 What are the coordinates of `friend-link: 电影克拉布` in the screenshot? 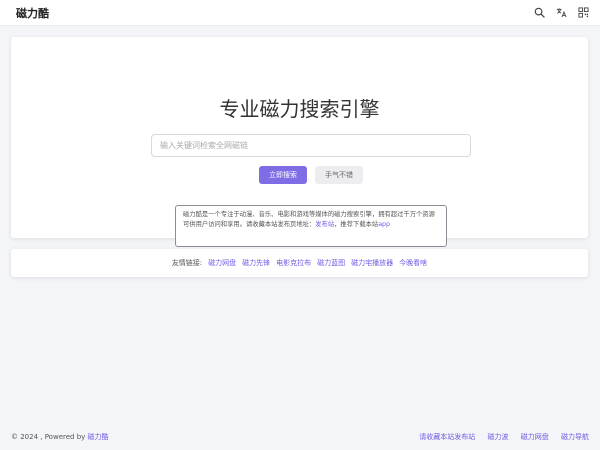 It's located at (293, 263).